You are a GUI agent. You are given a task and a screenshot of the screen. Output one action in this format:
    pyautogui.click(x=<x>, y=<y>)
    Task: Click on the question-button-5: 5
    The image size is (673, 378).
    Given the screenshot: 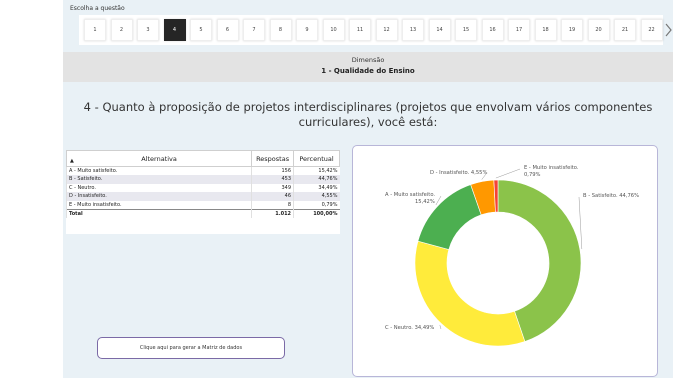 What is the action you would take?
    pyautogui.click(x=201, y=30)
    